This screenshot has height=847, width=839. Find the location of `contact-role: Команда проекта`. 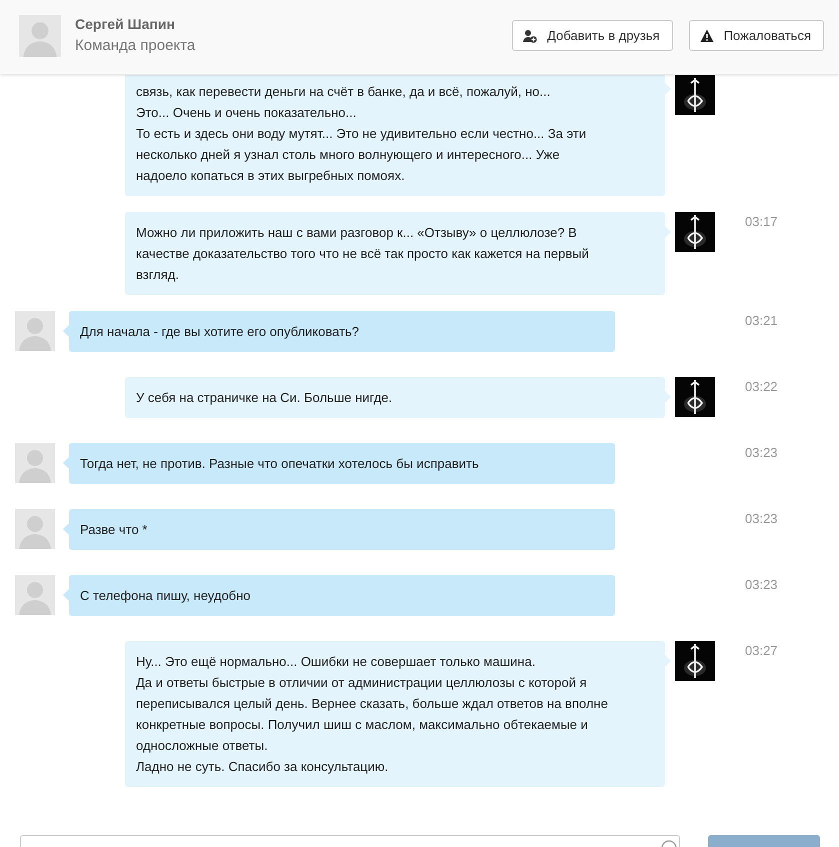

contact-role: Команда проекта is located at coordinates (135, 45).